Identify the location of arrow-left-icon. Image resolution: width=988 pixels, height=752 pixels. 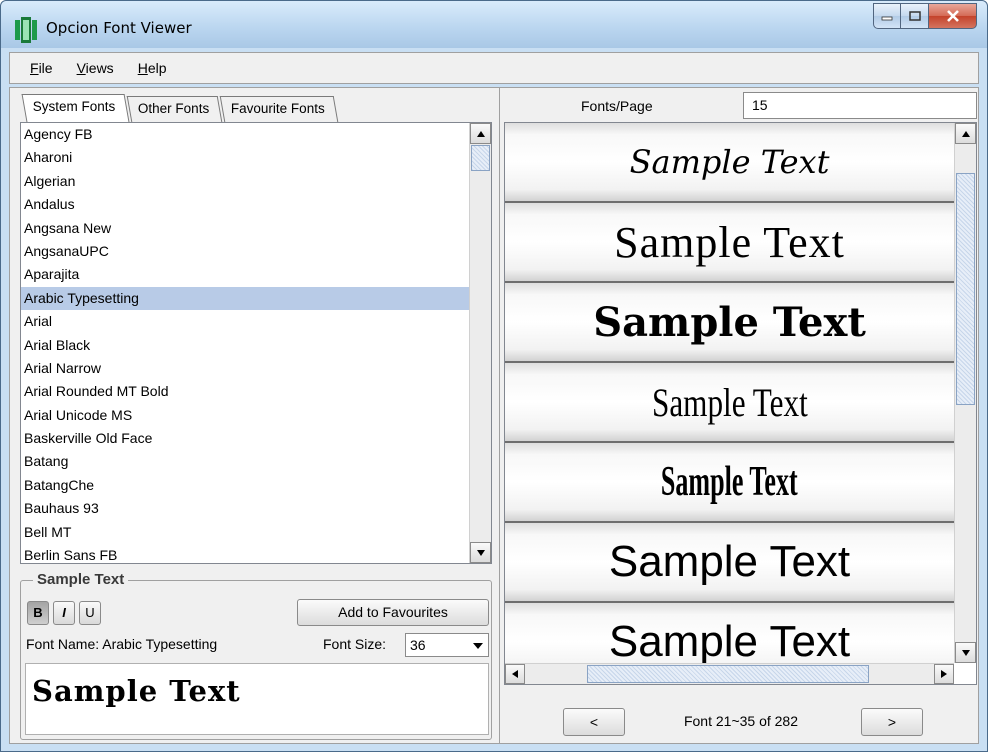
(515, 674).